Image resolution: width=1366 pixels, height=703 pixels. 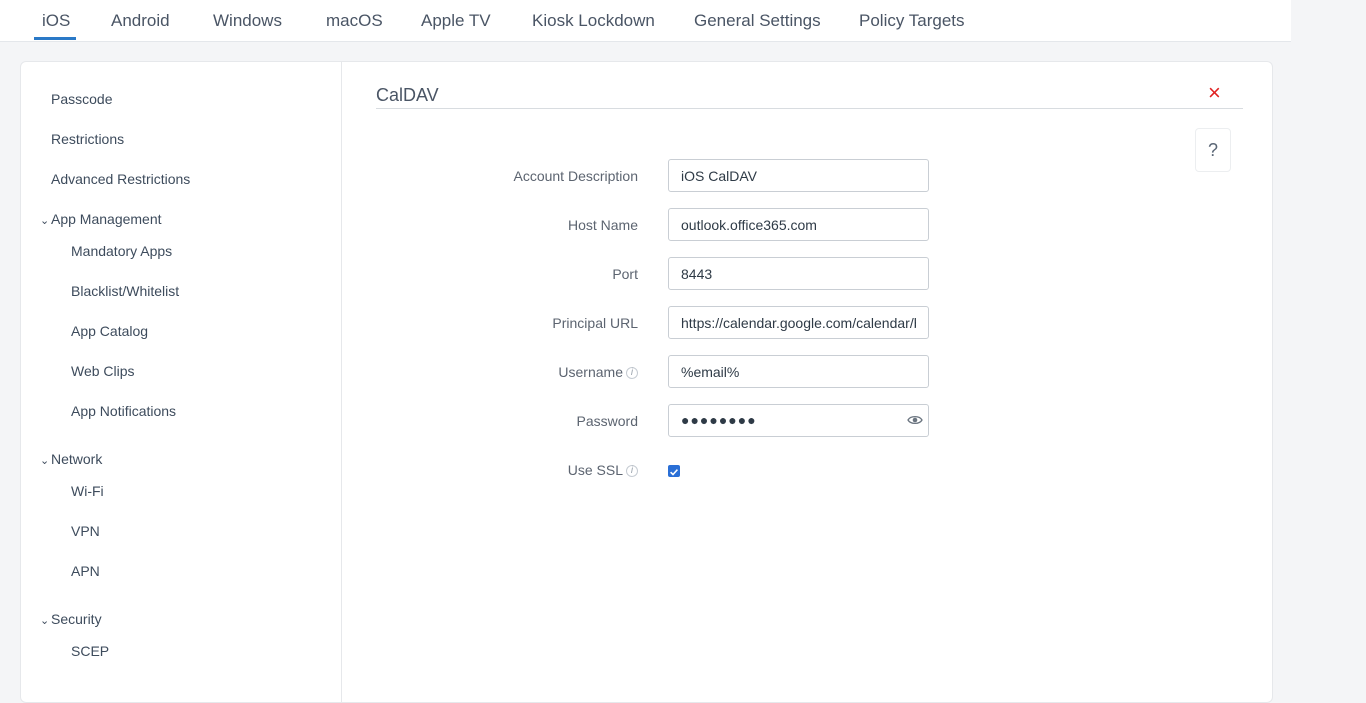 I want to click on sidebar-group-label: App Management, so click(x=106, y=219).